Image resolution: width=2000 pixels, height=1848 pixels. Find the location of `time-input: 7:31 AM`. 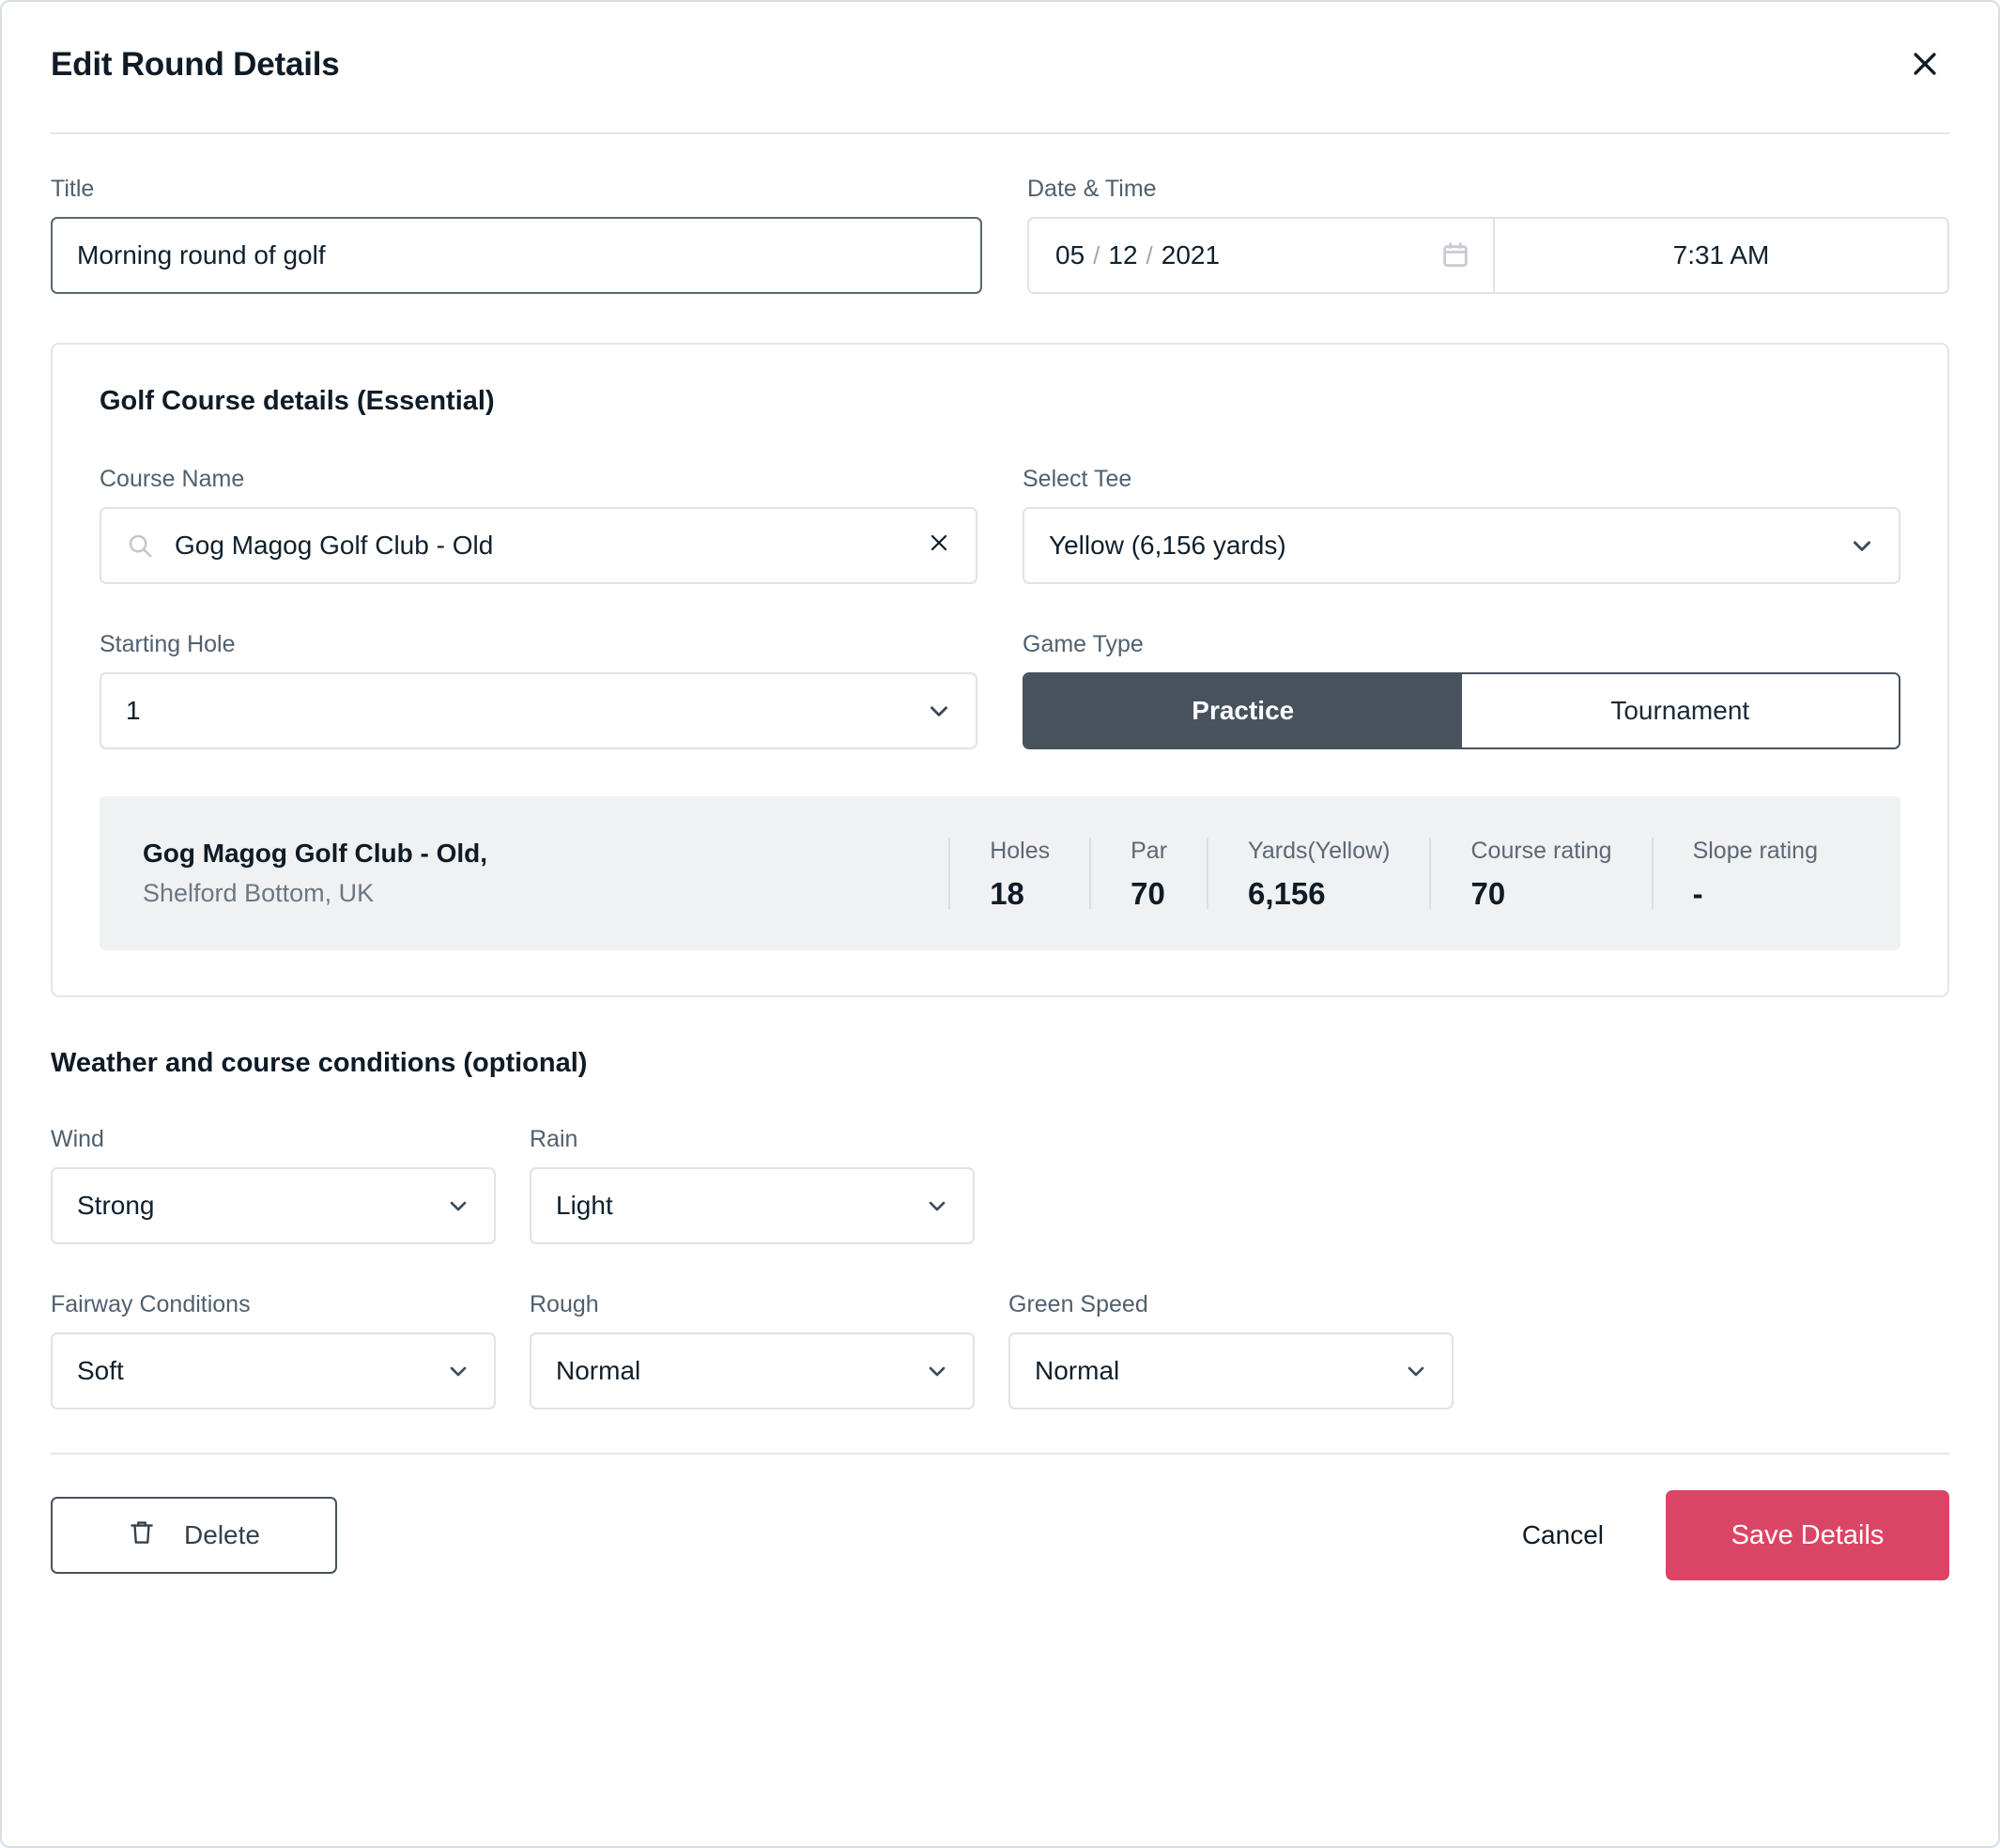

time-input: 7:31 AM is located at coordinates (1721, 255).